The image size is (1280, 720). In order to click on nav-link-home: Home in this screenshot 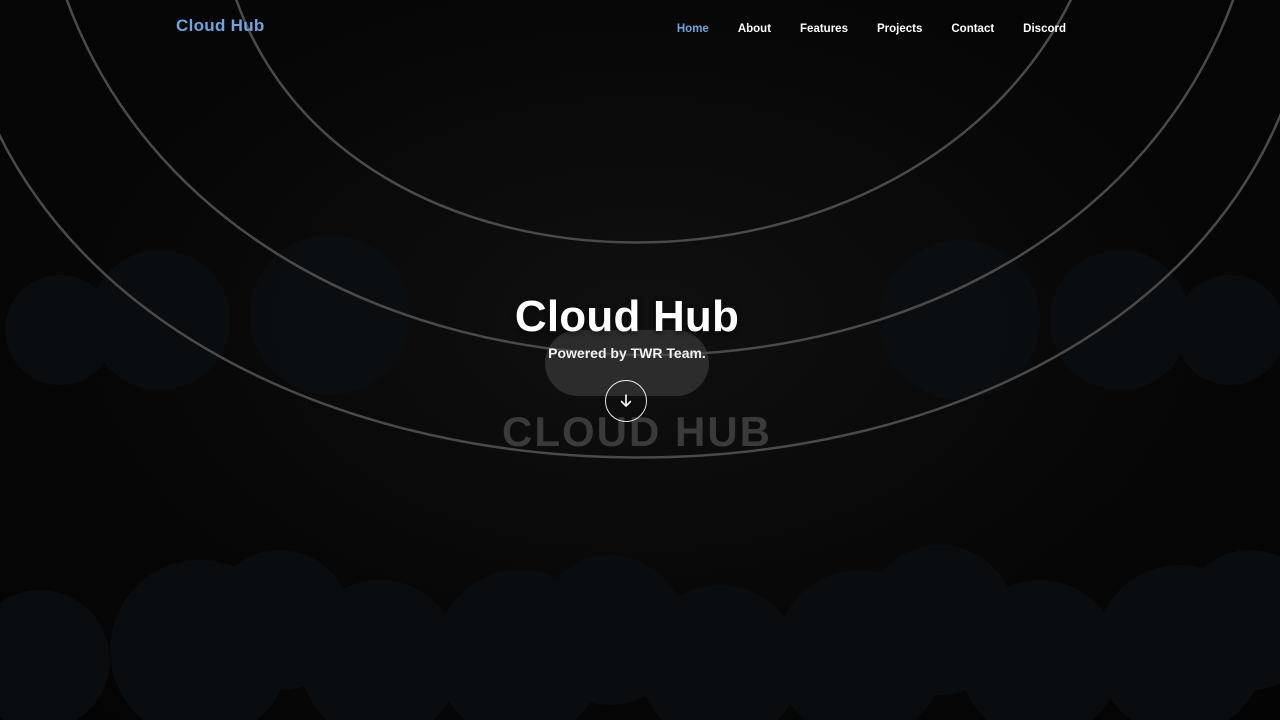, I will do `click(693, 29)`.